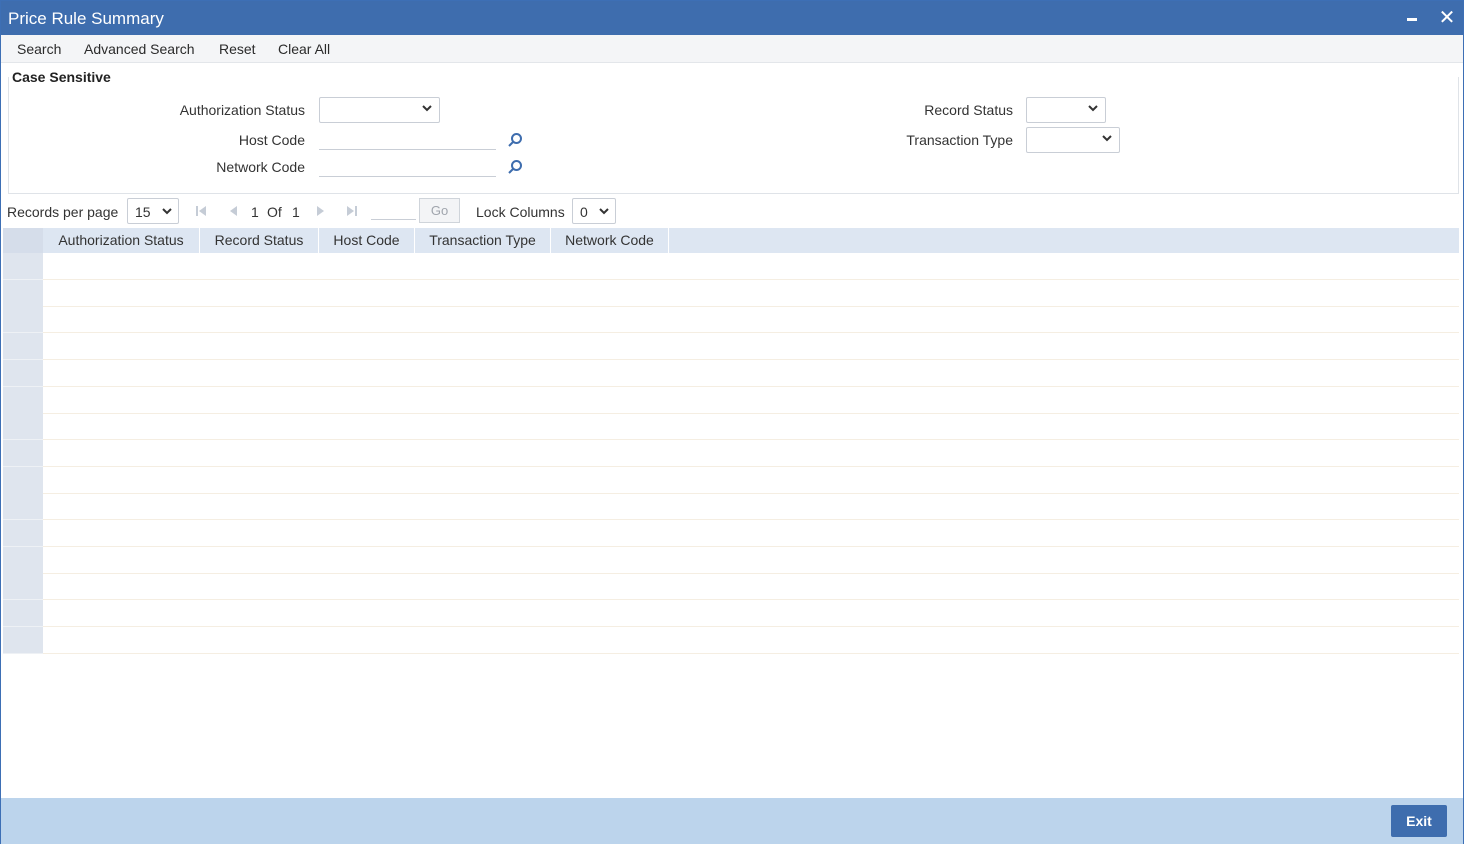 The width and height of the screenshot is (1465, 845). Describe the element at coordinates (1419, 821) in the screenshot. I see `exit-button: Exit` at that location.